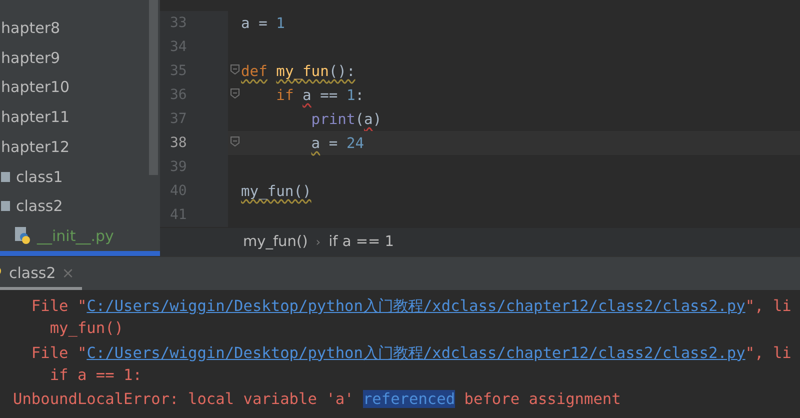  I want to click on scrollbar, so click(153, 87).